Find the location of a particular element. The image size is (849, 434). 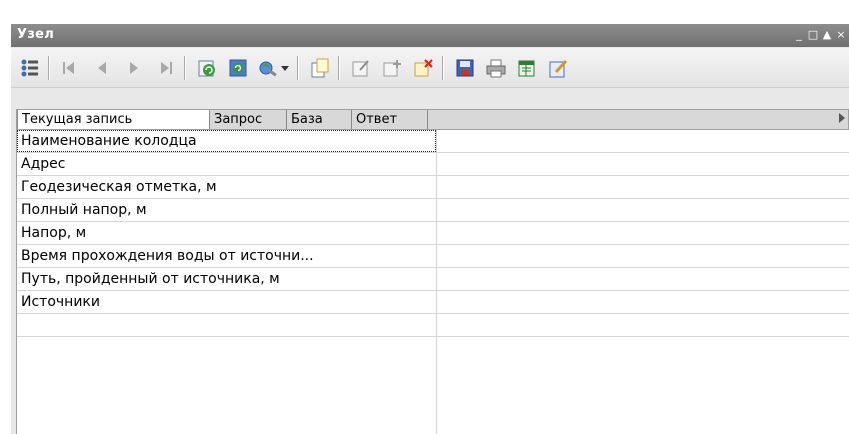

list-view-icon is located at coordinates (29, 68).